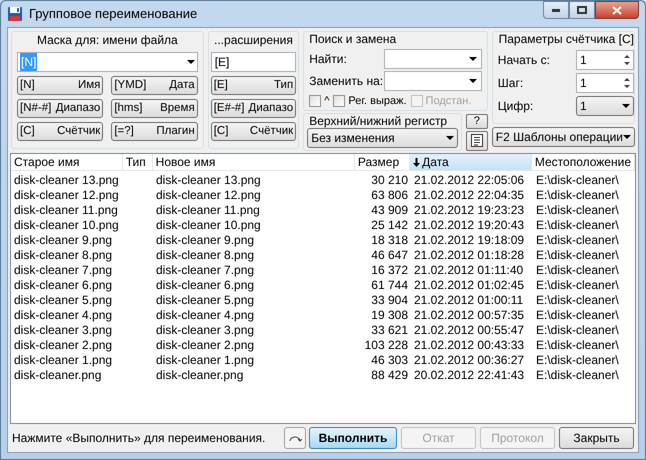 Image resolution: width=646 pixels, height=460 pixels. What do you see at coordinates (377, 101) in the screenshot?
I see `checkbox-label: Рег. выраж.` at bounding box center [377, 101].